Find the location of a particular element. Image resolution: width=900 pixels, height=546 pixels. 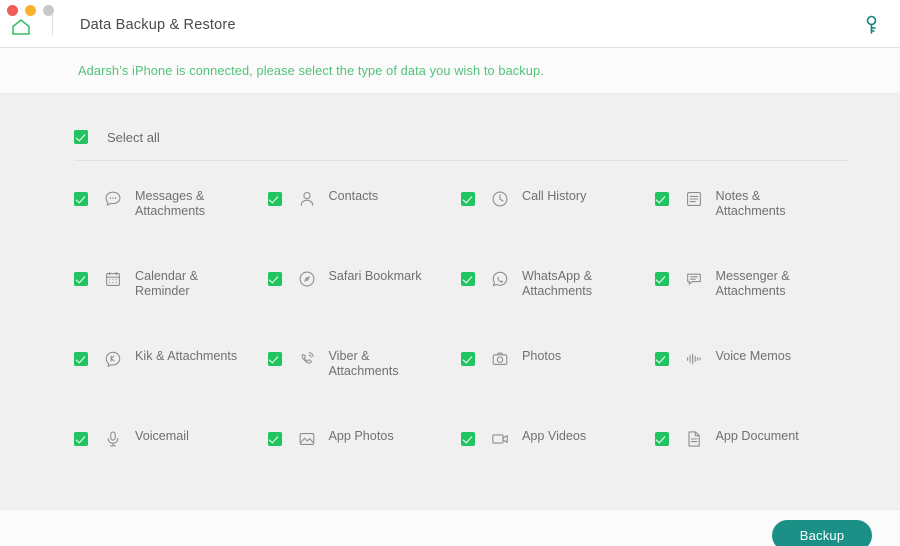

data-type-item-messenger: Messenger & Attachments is located at coordinates (751, 309).